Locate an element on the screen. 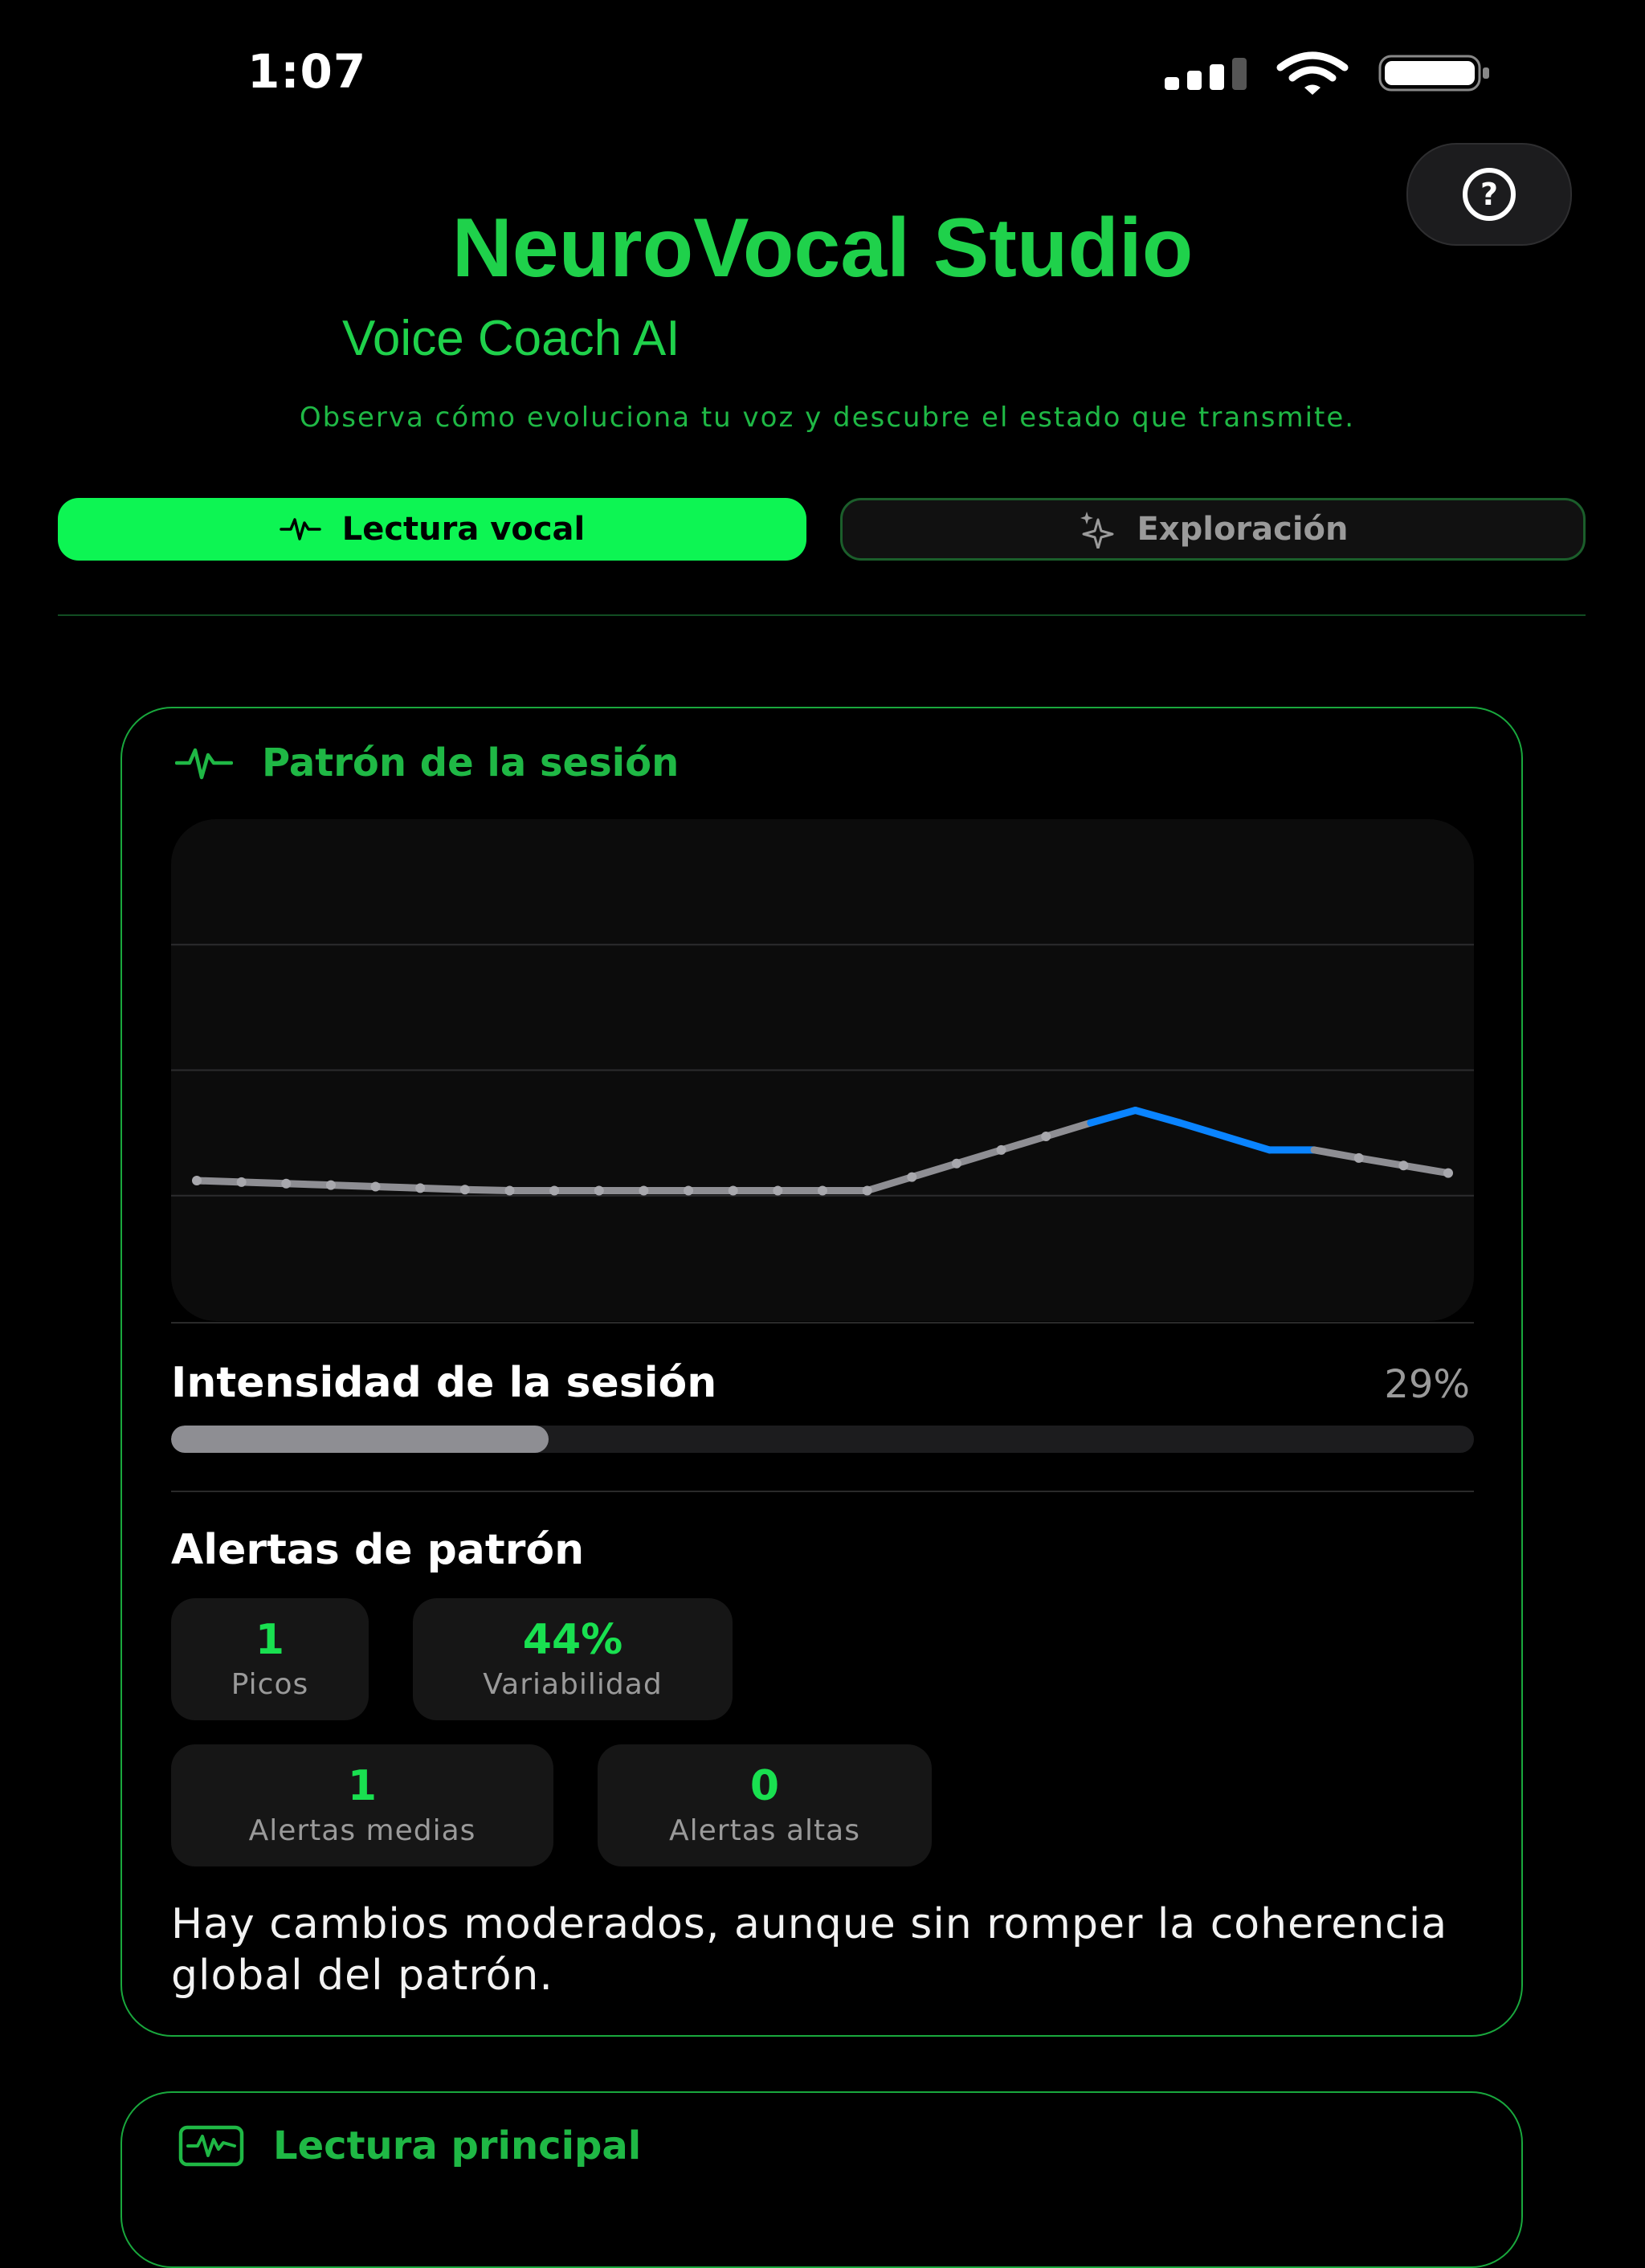 This screenshot has width=1645, height=2268. cellular-signal-icon is located at coordinates (1207, 74).